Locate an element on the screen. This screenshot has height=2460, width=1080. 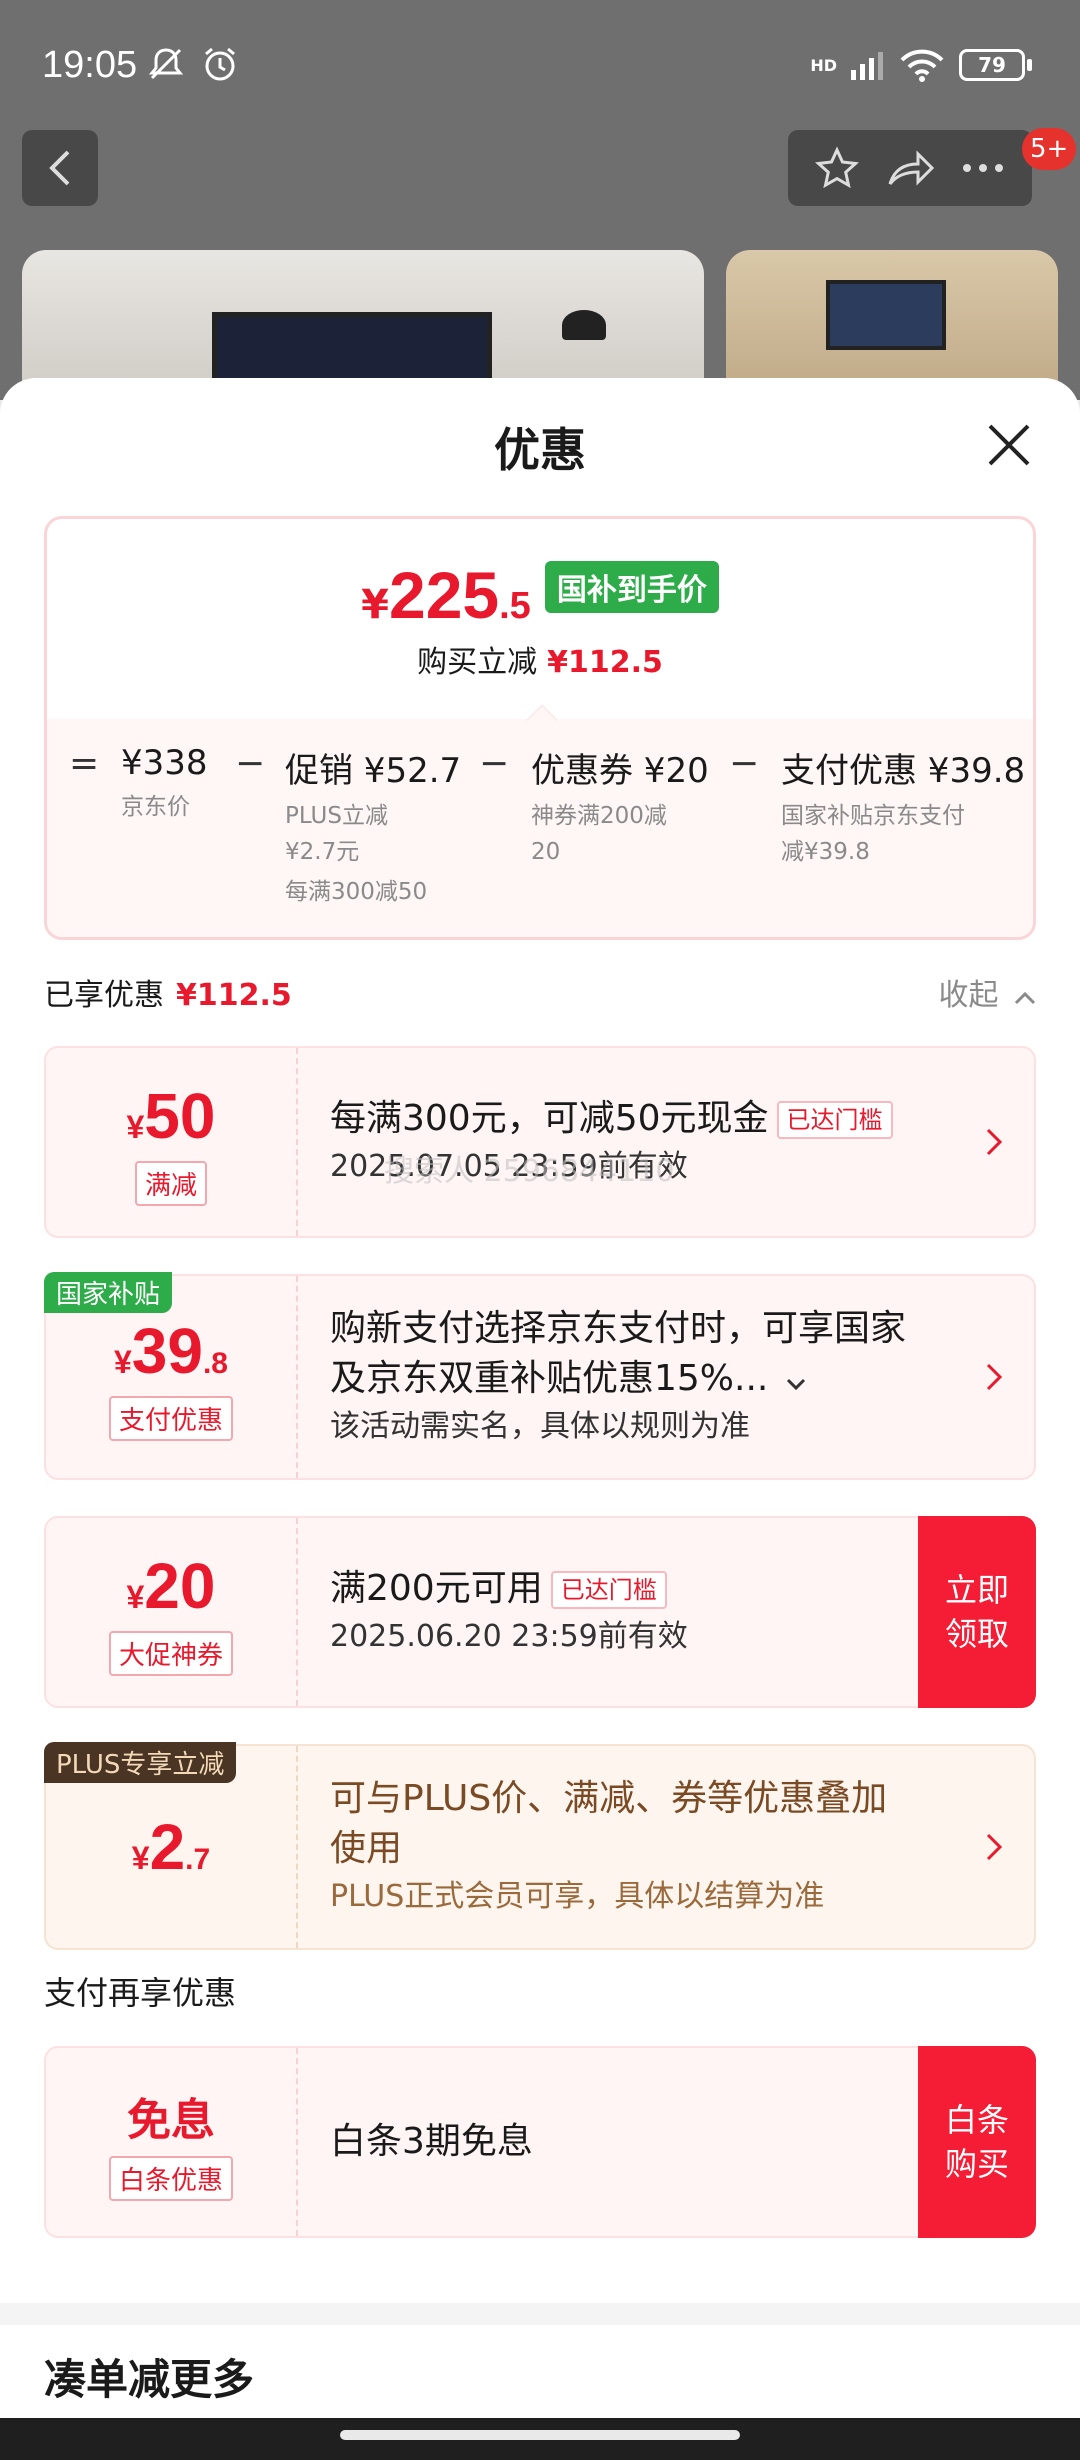
baitiao-title: 白条3期免息 is located at coordinates (431, 2141).